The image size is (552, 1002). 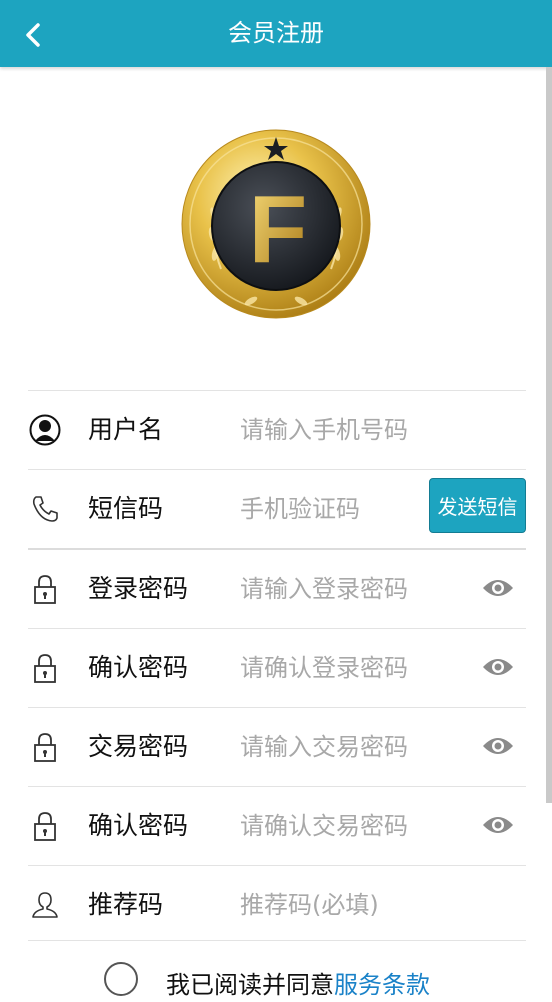 What do you see at coordinates (126, 429) in the screenshot?
I see `username-label: 用户名` at bounding box center [126, 429].